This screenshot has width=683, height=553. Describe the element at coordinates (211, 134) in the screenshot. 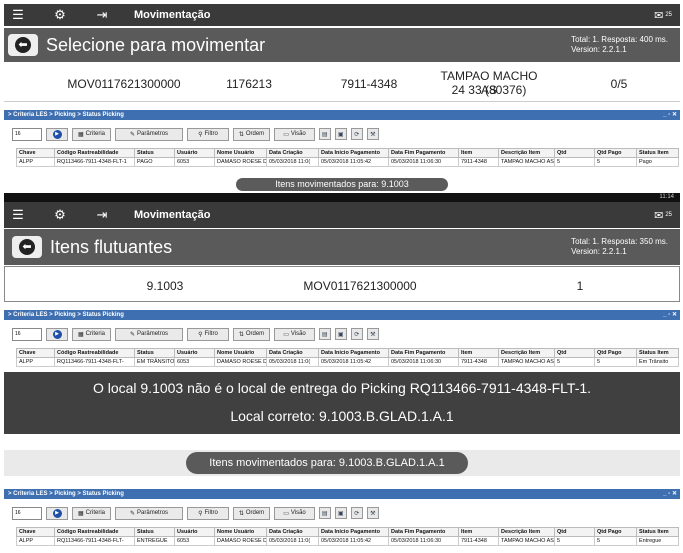

I see `filtro-label: Filtro` at that location.